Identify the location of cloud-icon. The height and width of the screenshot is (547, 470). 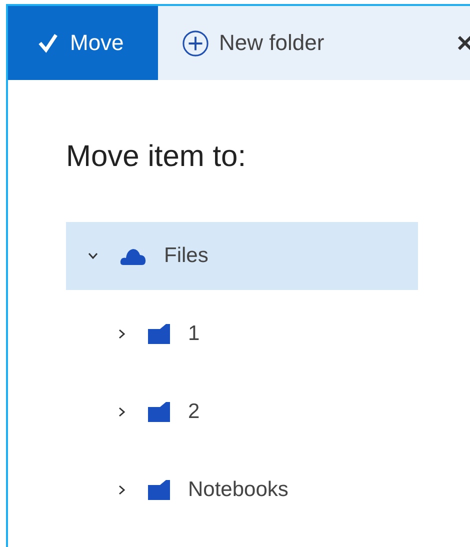
(133, 256).